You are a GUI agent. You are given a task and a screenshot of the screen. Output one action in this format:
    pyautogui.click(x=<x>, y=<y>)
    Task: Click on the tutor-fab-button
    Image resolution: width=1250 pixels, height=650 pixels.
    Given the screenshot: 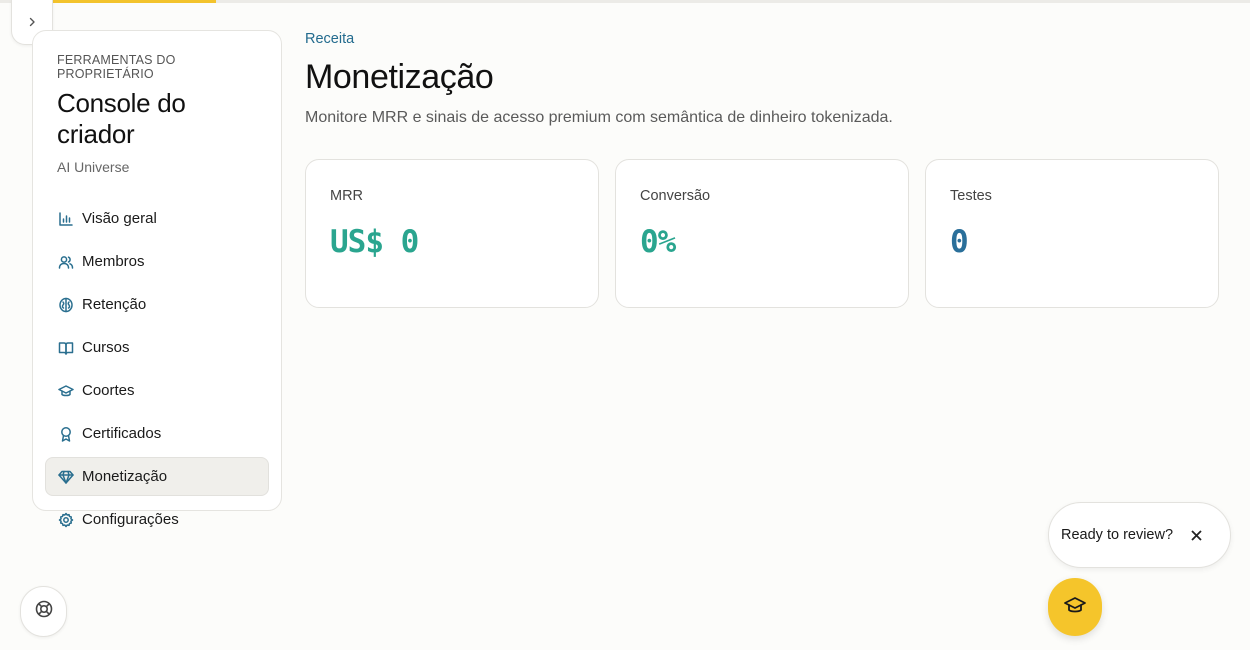 What is the action you would take?
    pyautogui.click(x=1075, y=607)
    